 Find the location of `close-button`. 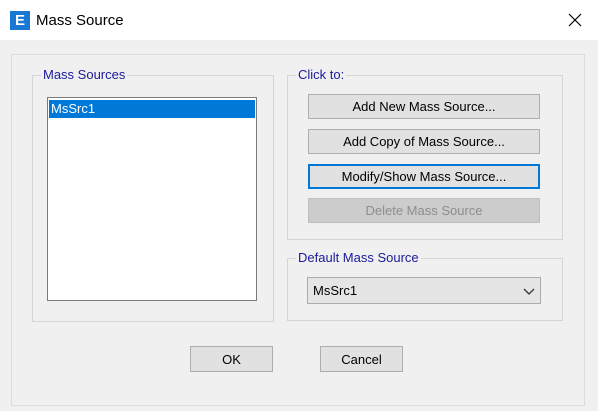

close-button is located at coordinates (575, 20).